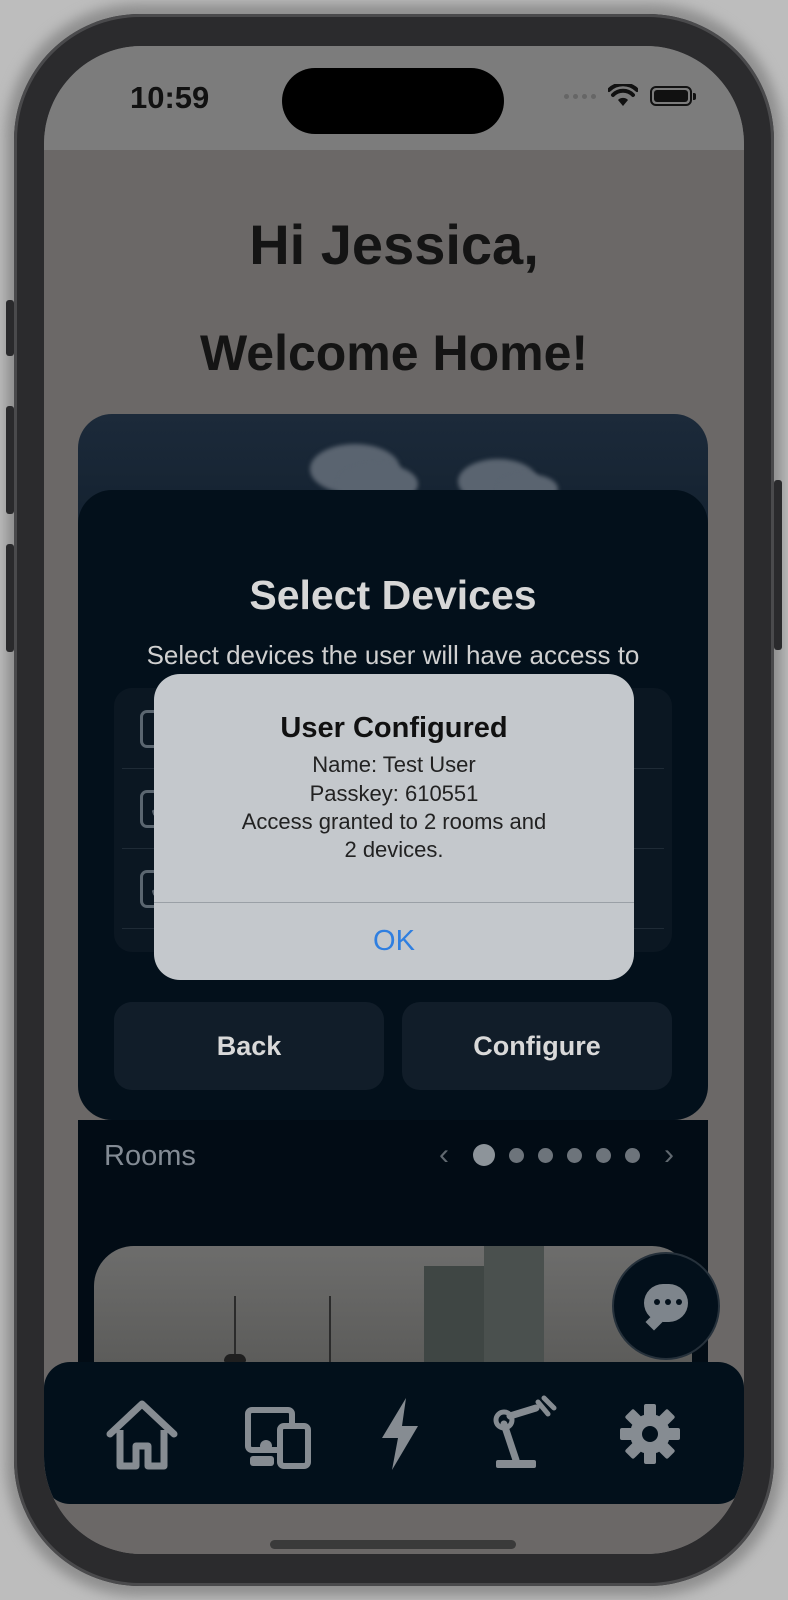 Image resolution: width=788 pixels, height=1600 pixels. What do you see at coordinates (394, 941) in the screenshot?
I see `ok-button: OK` at bounding box center [394, 941].